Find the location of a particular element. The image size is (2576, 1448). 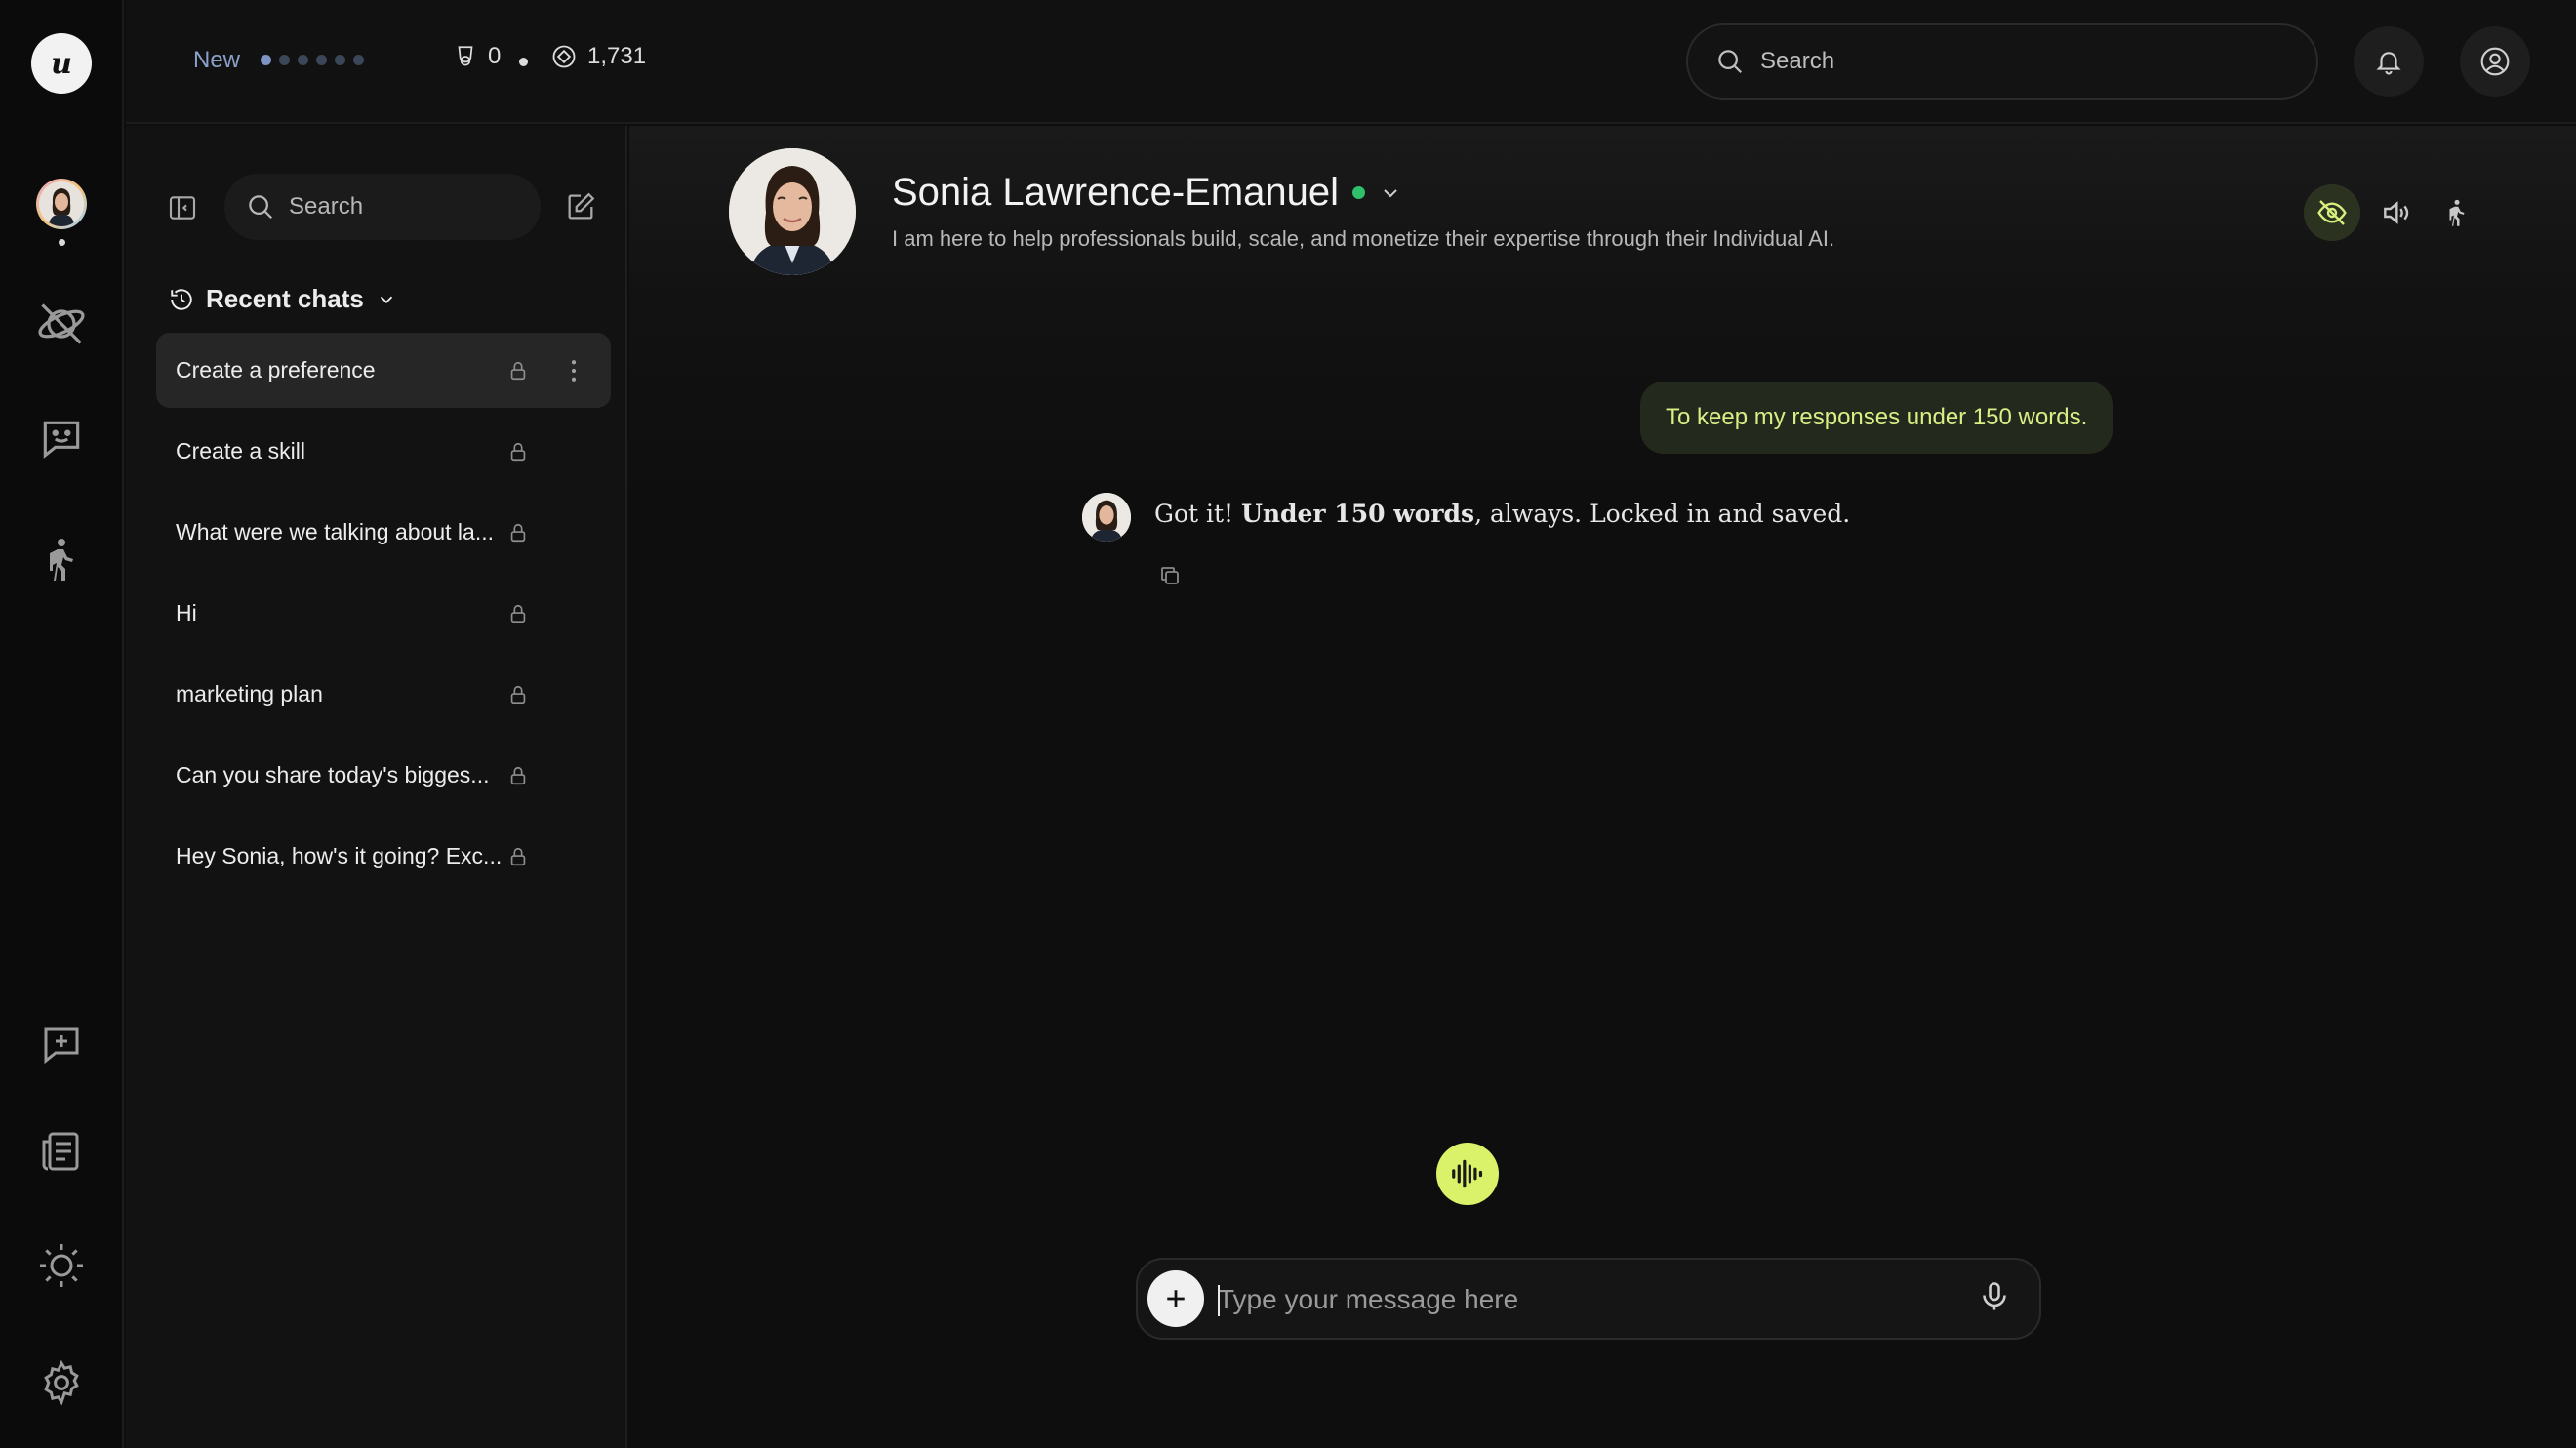

badge-icon is located at coordinates (465, 56).